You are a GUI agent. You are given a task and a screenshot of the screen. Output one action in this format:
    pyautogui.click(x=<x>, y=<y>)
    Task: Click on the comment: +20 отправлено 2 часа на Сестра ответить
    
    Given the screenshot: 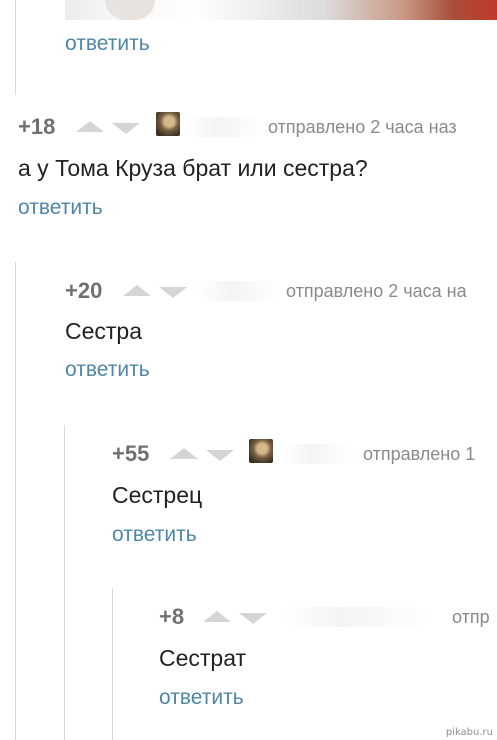 What is the action you would take?
    pyautogui.click(x=281, y=333)
    